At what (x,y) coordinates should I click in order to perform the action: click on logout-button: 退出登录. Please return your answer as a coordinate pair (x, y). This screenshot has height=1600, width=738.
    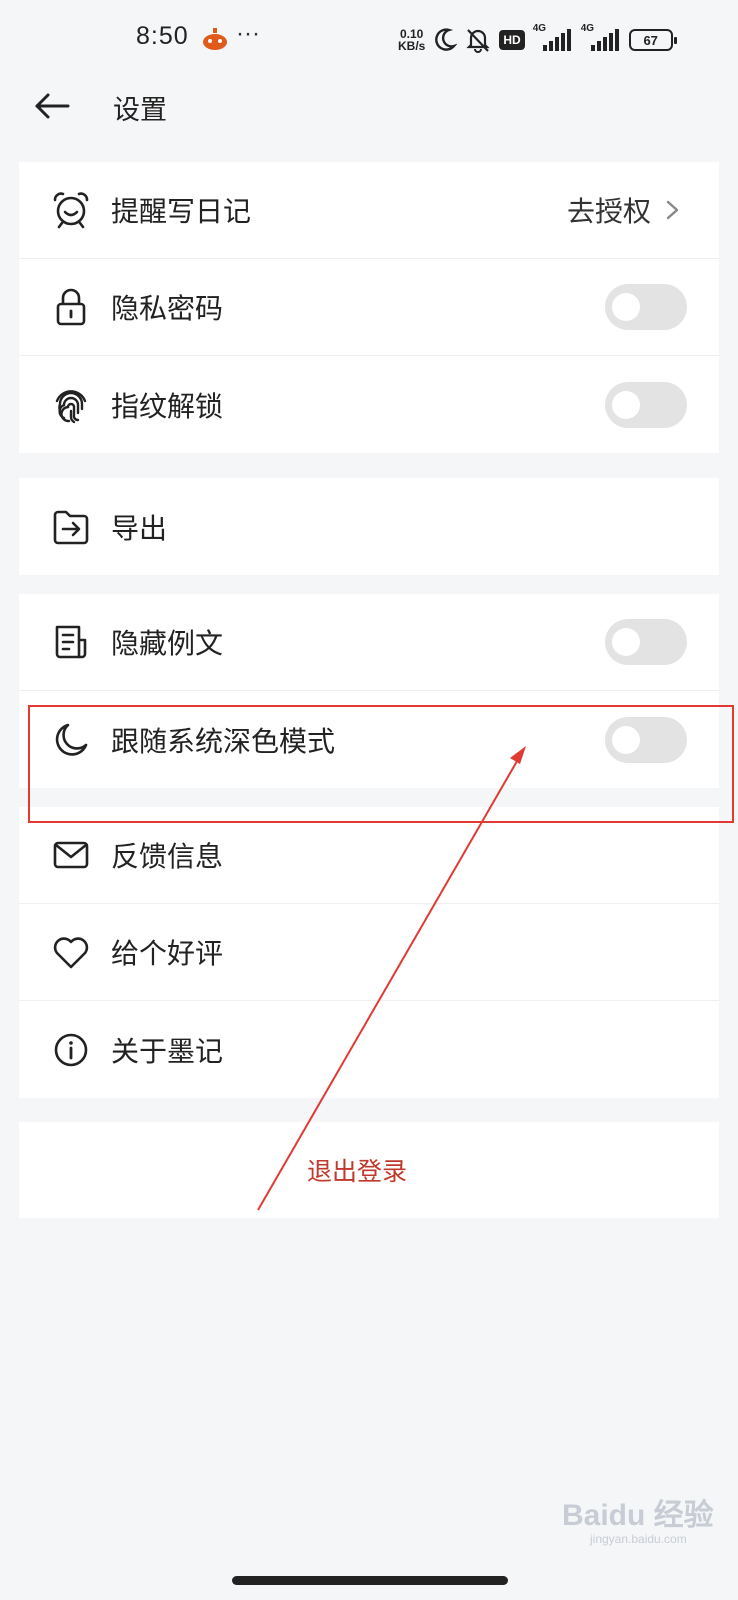
    Looking at the image, I should click on (369, 1170).